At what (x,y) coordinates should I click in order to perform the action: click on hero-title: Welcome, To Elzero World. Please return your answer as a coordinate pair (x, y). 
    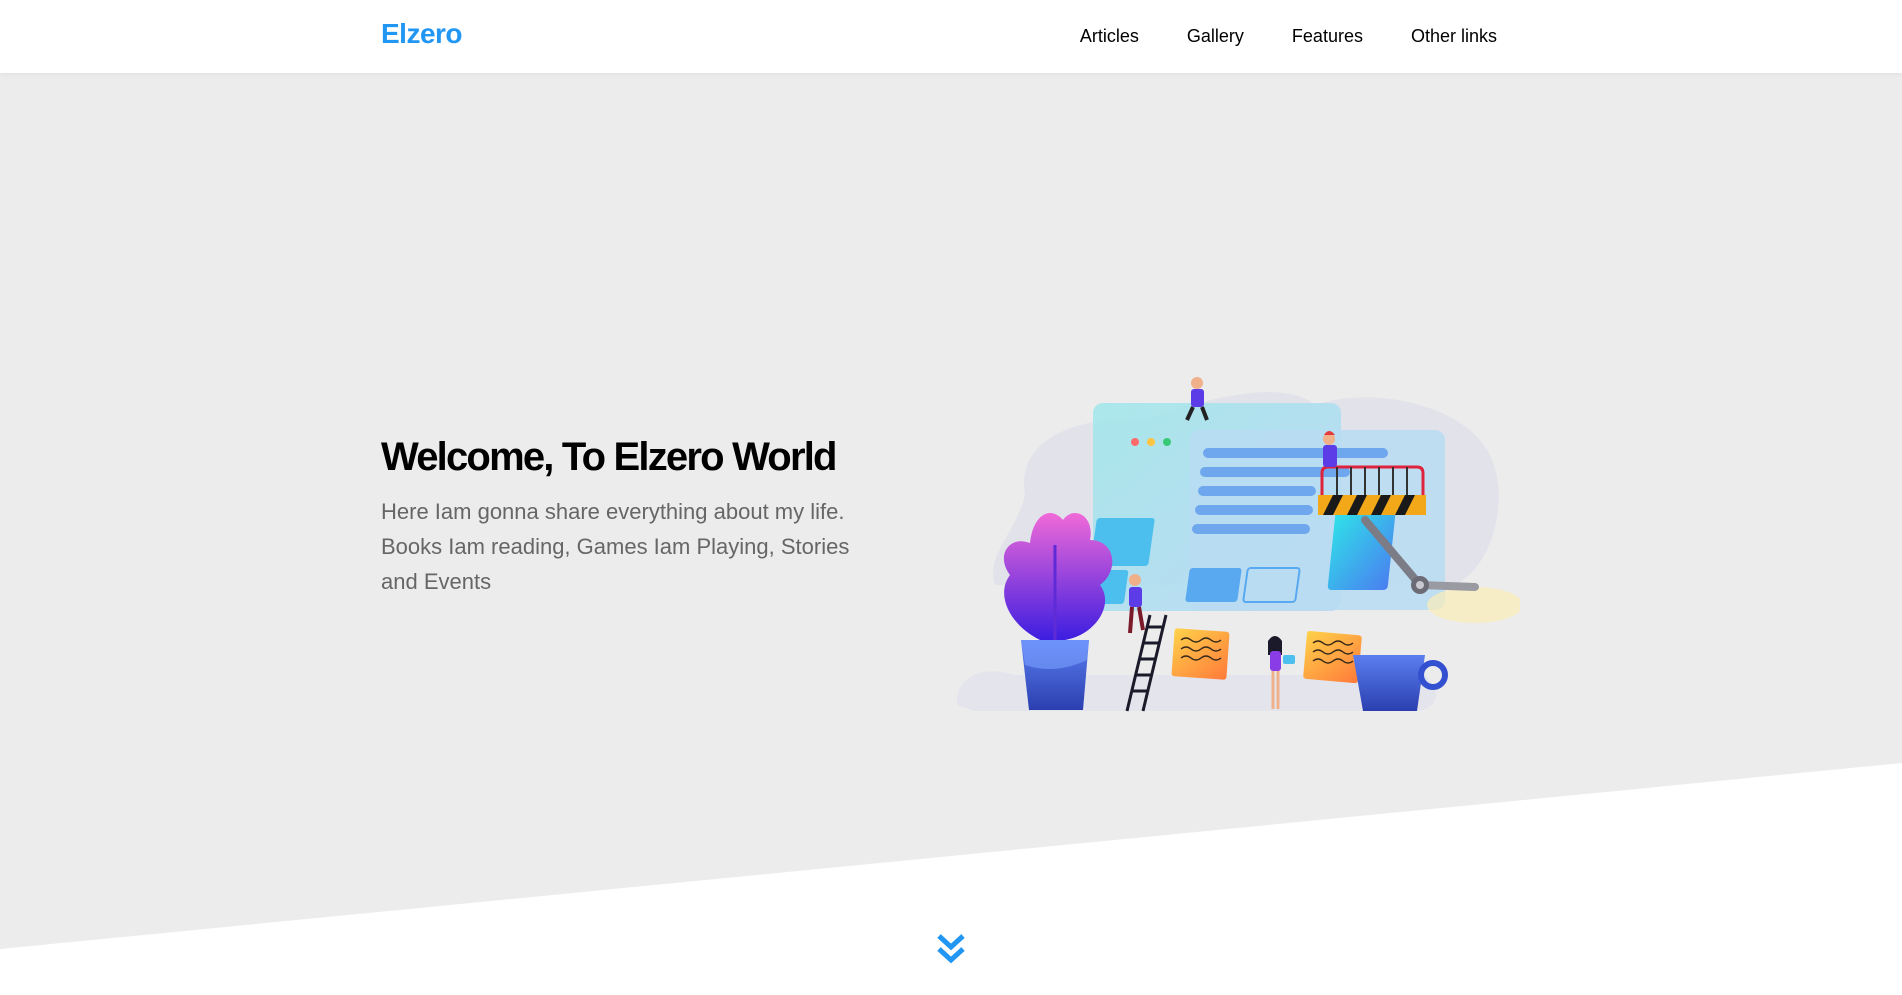
    Looking at the image, I should click on (609, 457).